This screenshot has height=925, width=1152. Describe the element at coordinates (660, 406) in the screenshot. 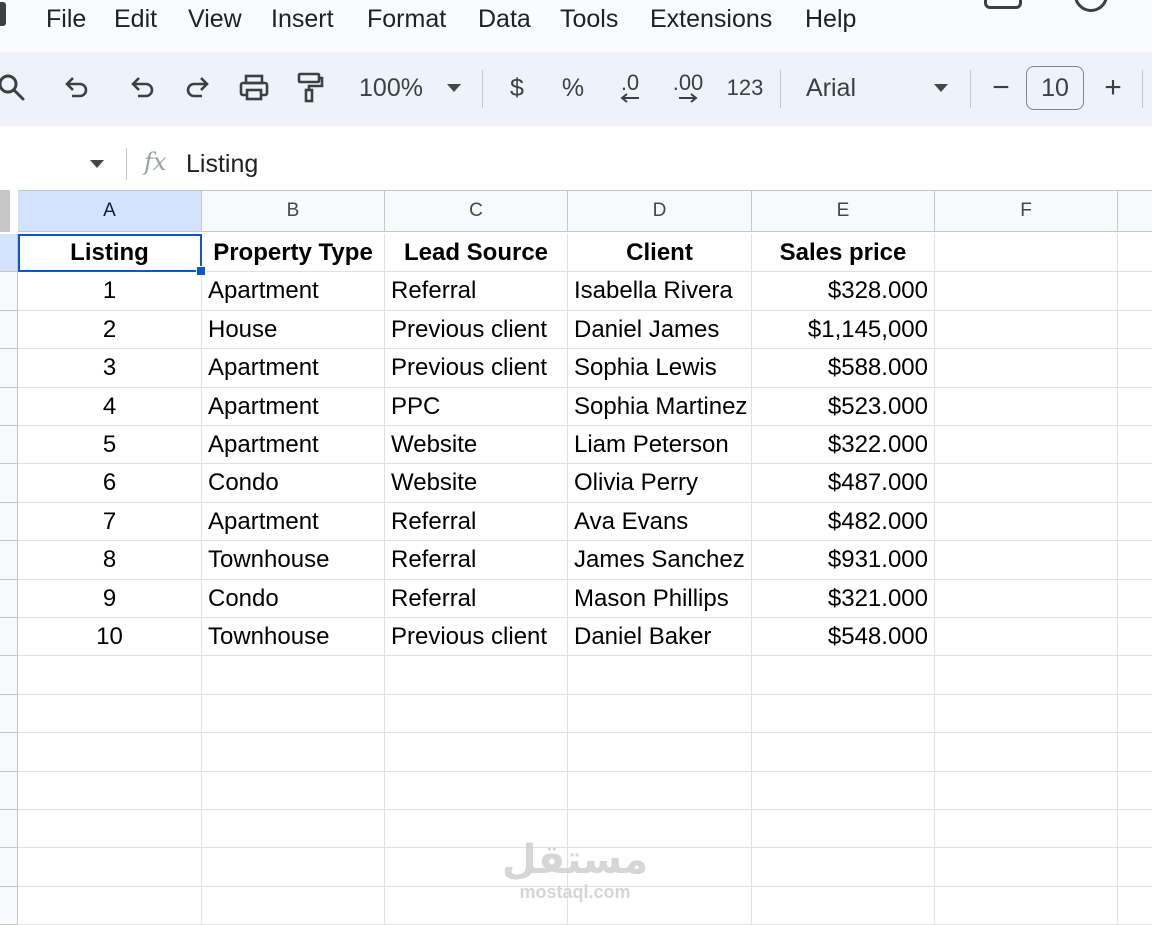

I see `data-cell: Sophia Martinez` at that location.